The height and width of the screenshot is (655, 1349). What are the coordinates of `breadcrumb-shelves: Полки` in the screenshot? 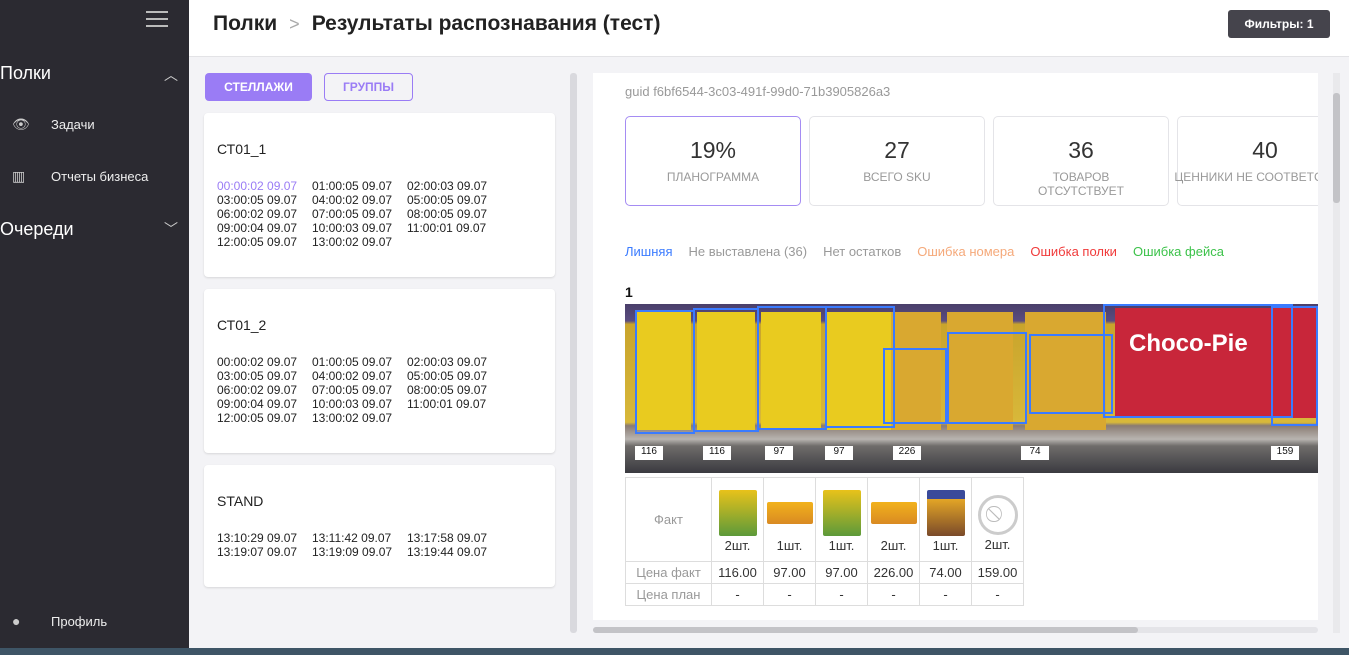 It's located at (245, 23).